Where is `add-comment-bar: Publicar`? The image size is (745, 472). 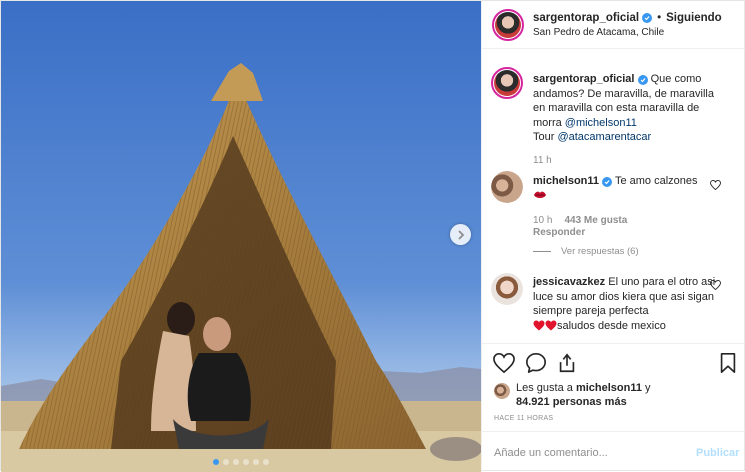 add-comment-bar: Publicar is located at coordinates (613, 451).